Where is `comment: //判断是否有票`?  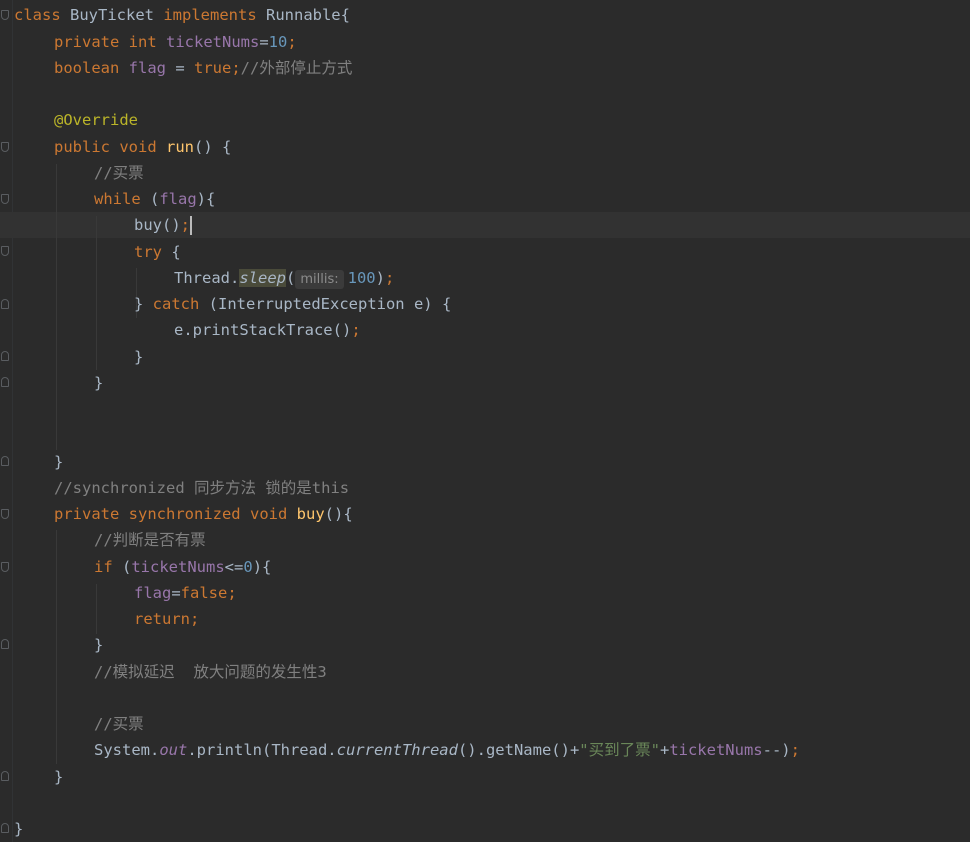
comment: //判断是否有票 is located at coordinates (150, 540).